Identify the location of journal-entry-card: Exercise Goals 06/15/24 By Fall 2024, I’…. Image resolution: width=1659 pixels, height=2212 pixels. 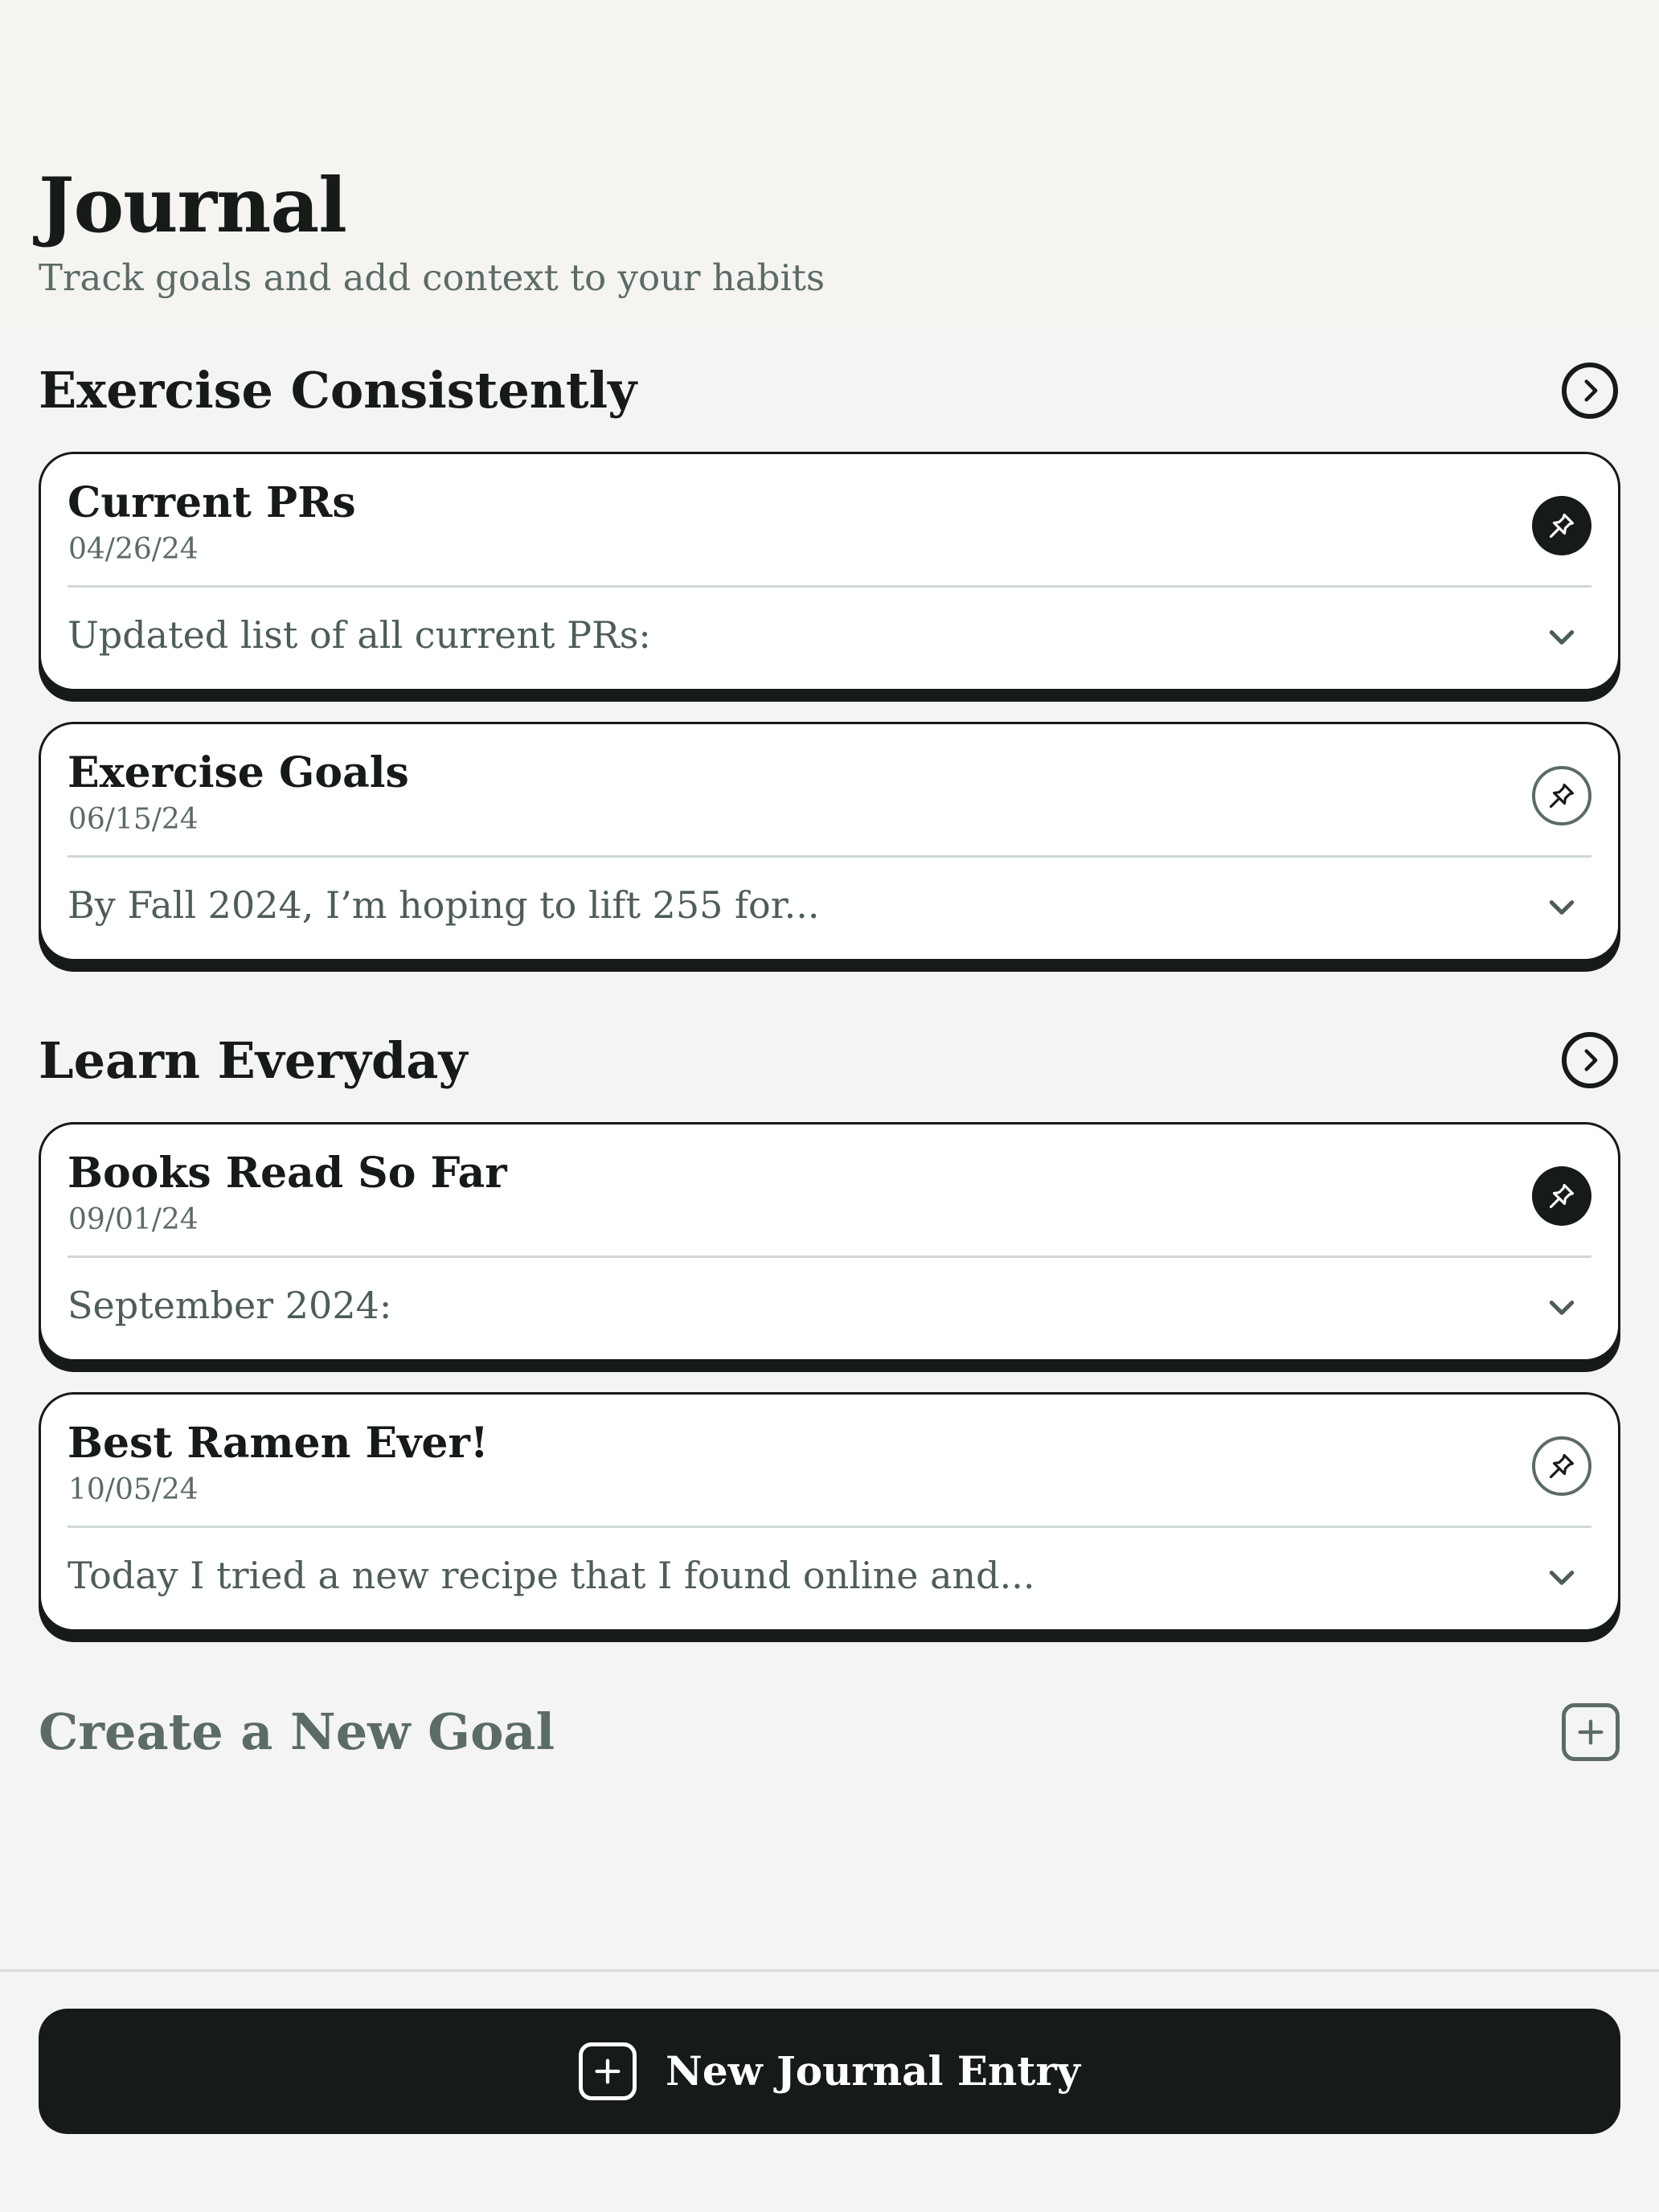
(829, 842).